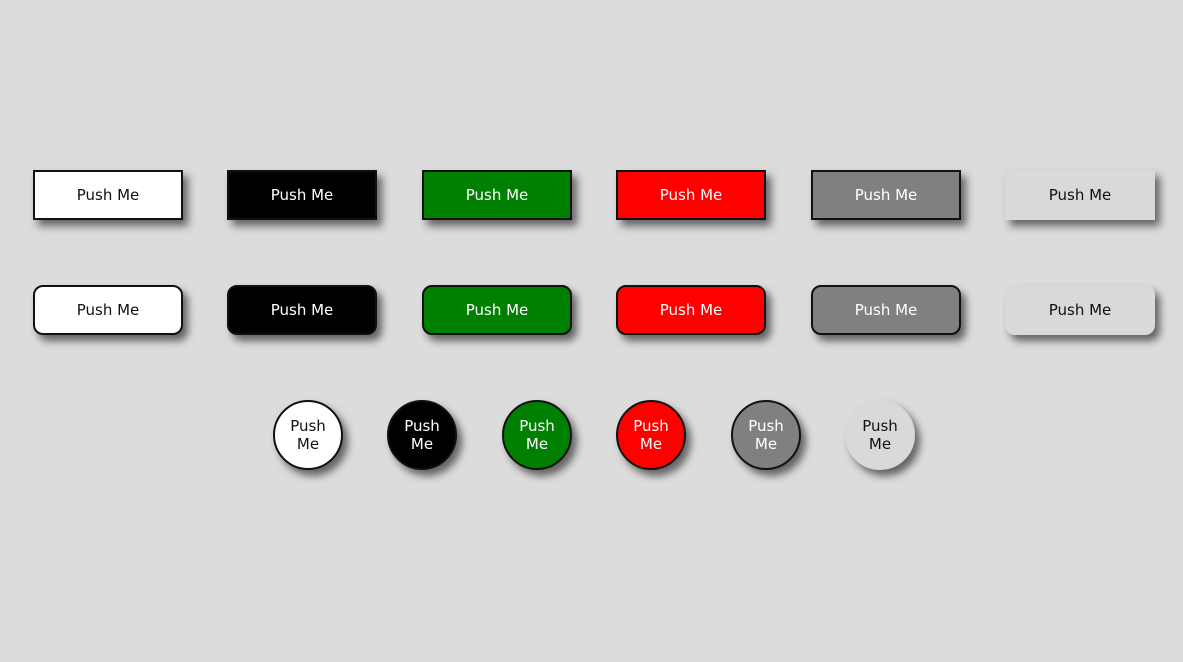 This screenshot has height=662, width=1183. Describe the element at coordinates (766, 435) in the screenshot. I see `gray-circle-button: Push Me` at that location.